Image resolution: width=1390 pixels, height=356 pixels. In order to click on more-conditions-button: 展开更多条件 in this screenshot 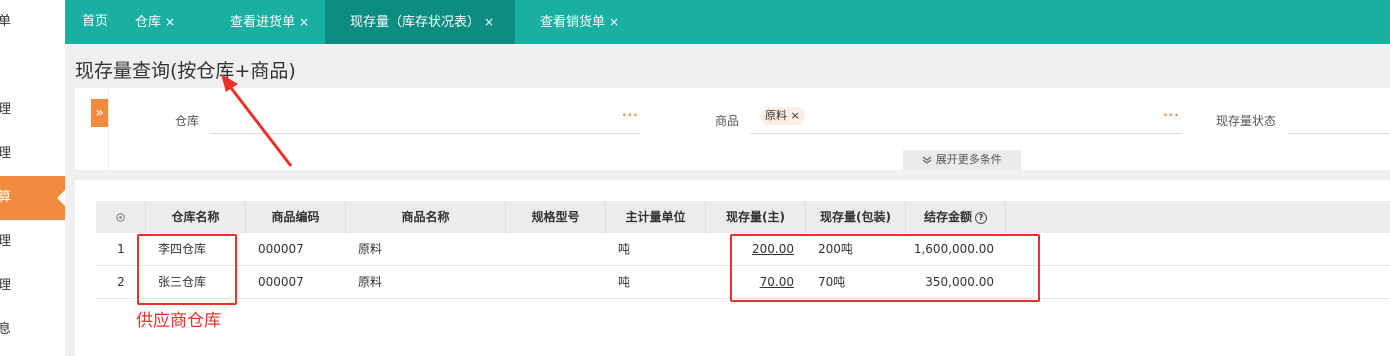, I will do `click(962, 160)`.